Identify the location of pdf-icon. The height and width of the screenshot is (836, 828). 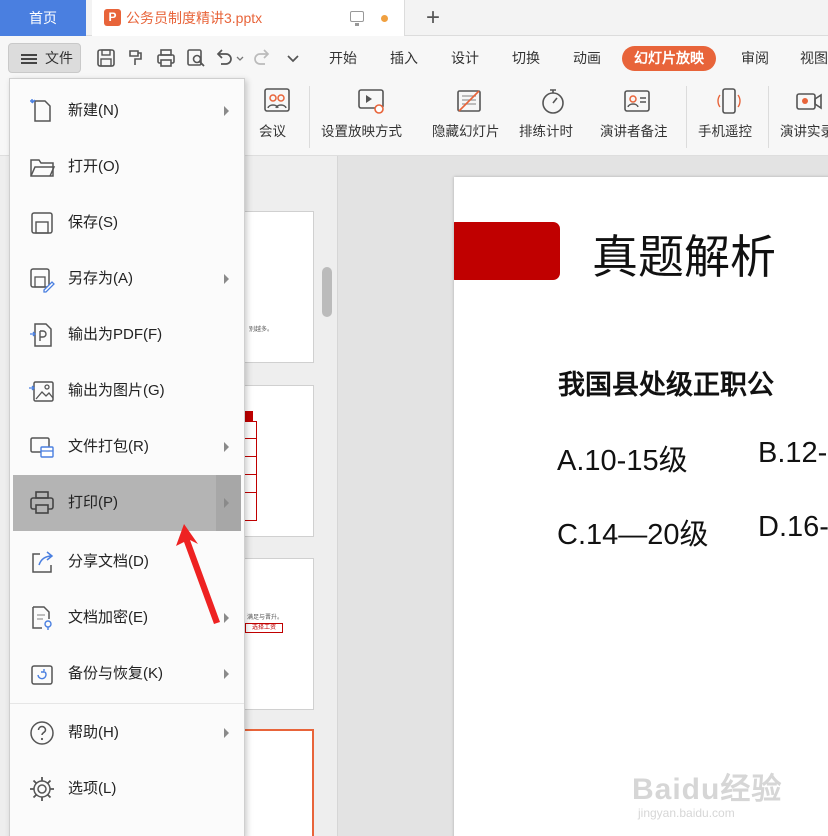
(41, 335).